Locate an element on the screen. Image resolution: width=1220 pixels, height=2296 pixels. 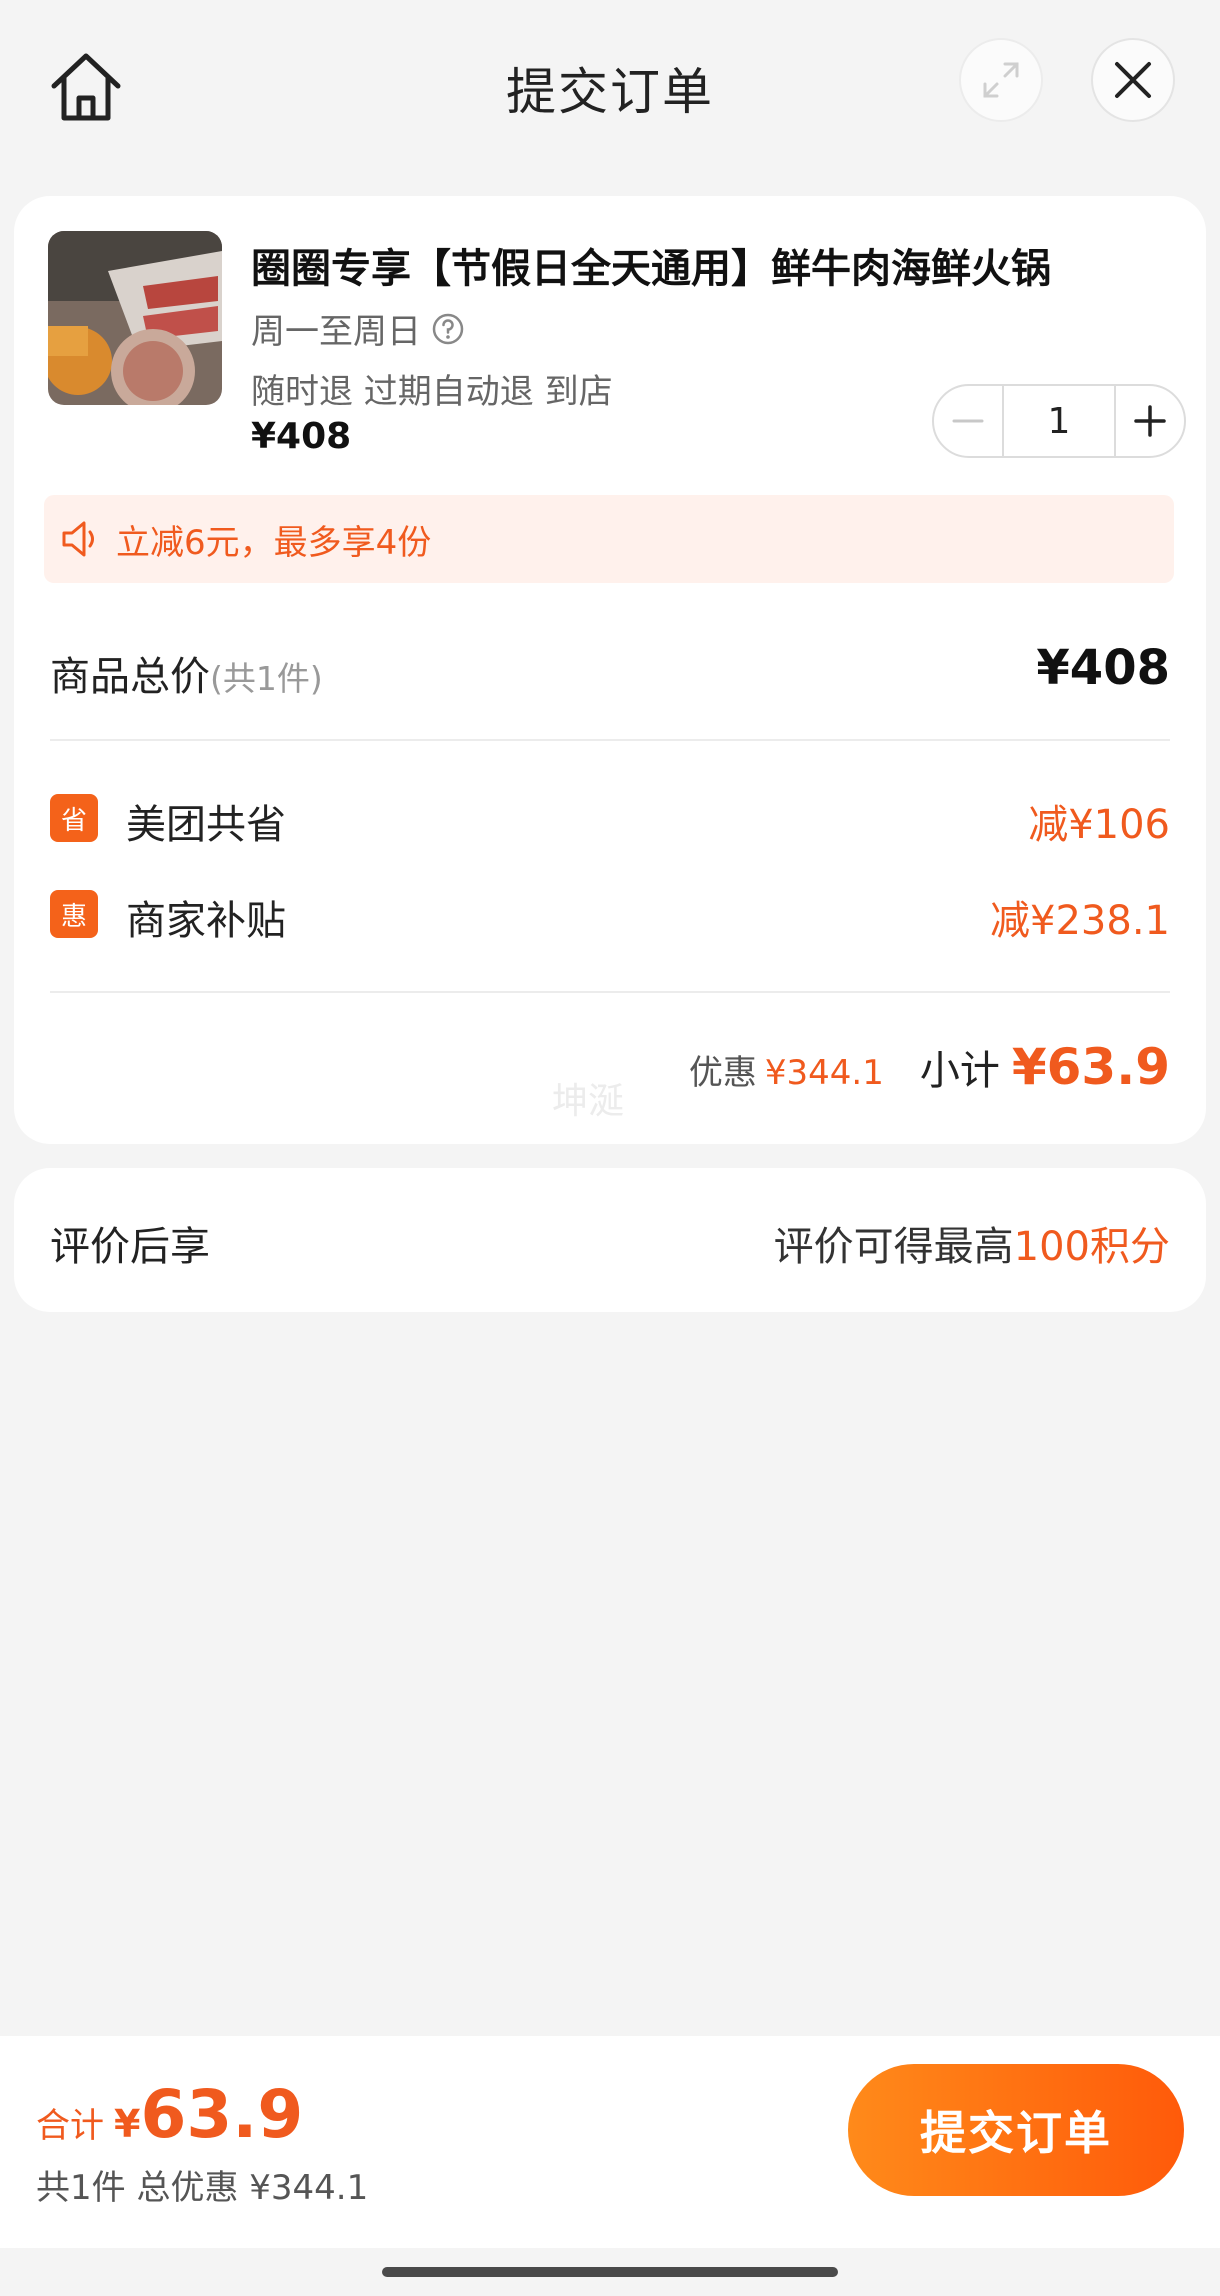
save-badge: 省 is located at coordinates (74, 818).